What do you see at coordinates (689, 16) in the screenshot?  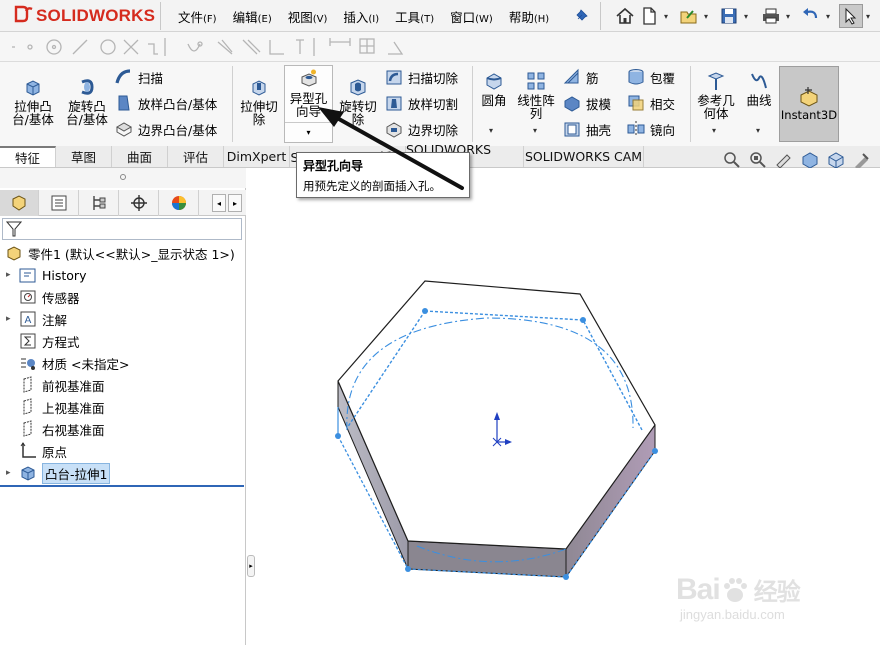 I see `open-icon` at bounding box center [689, 16].